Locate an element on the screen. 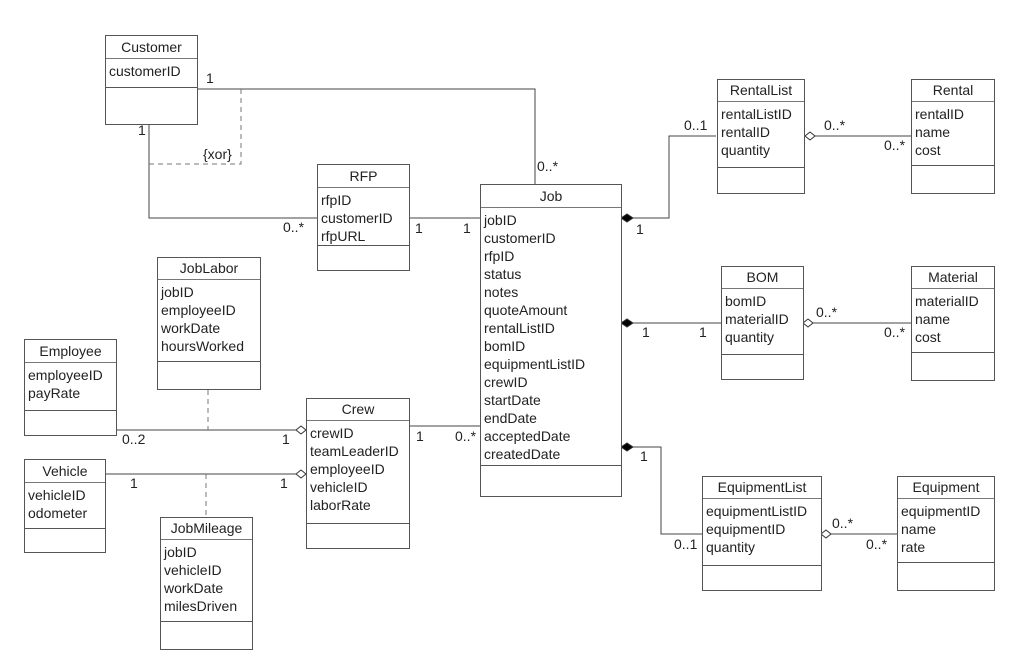 The width and height of the screenshot is (1024, 668). attribute-list: rentalID name cost is located at coordinates (953, 134).